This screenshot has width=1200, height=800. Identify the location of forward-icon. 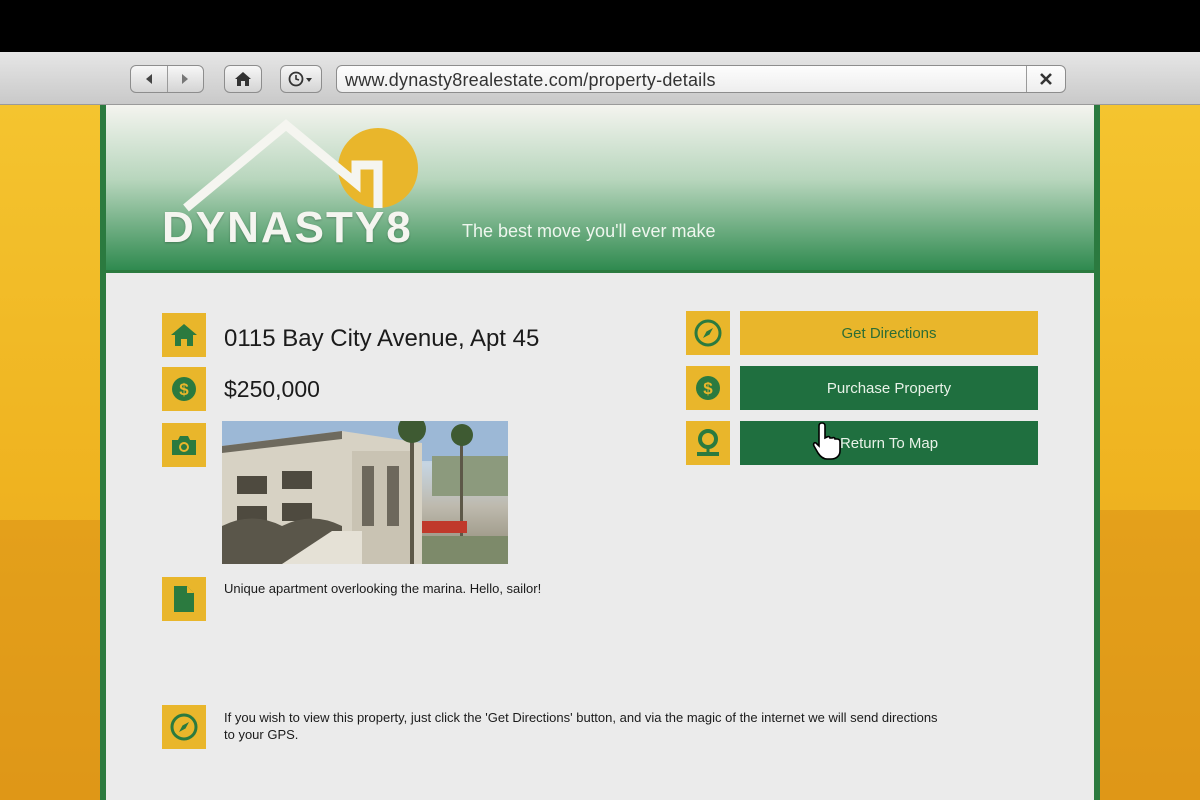
(185, 79).